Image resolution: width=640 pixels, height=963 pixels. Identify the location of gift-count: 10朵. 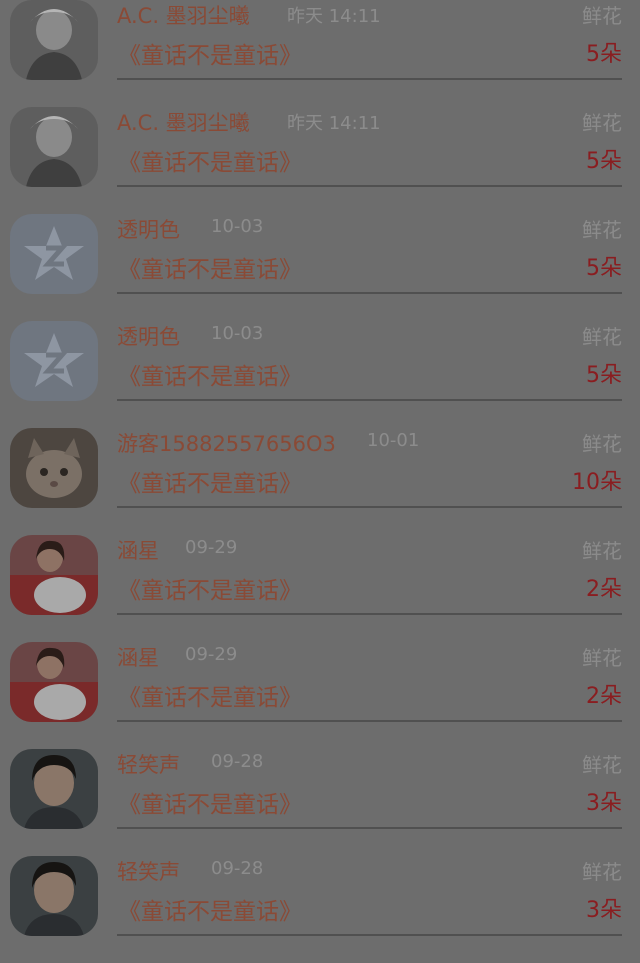
(597, 482).